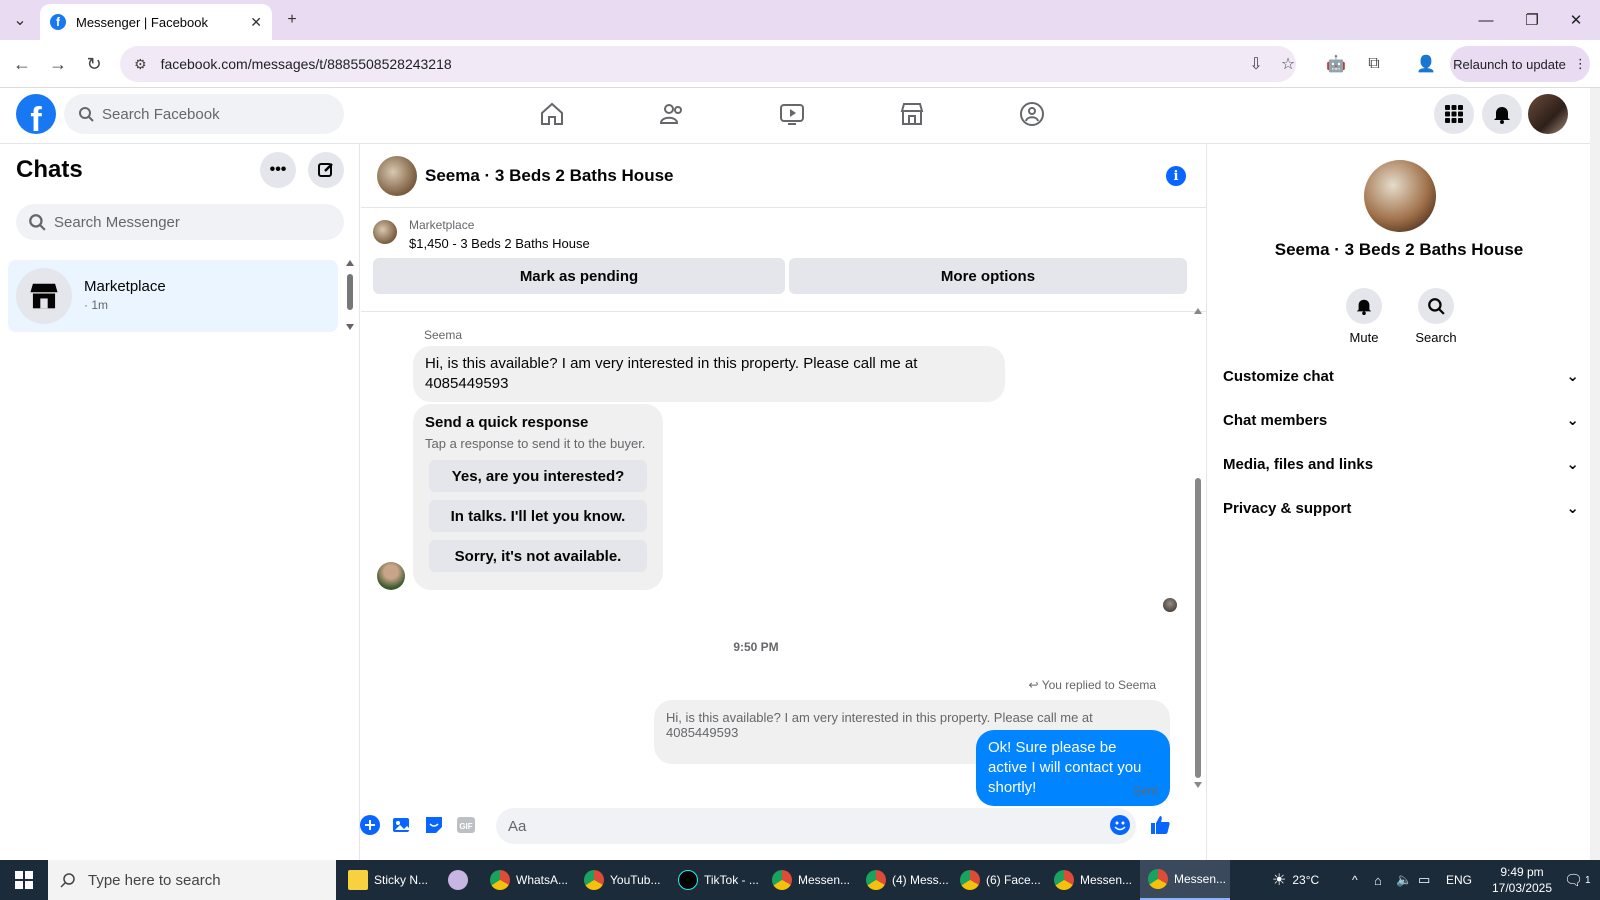  What do you see at coordinates (1401, 376) in the screenshot?
I see `customize-chat-section: Customize chat ⌄` at bounding box center [1401, 376].